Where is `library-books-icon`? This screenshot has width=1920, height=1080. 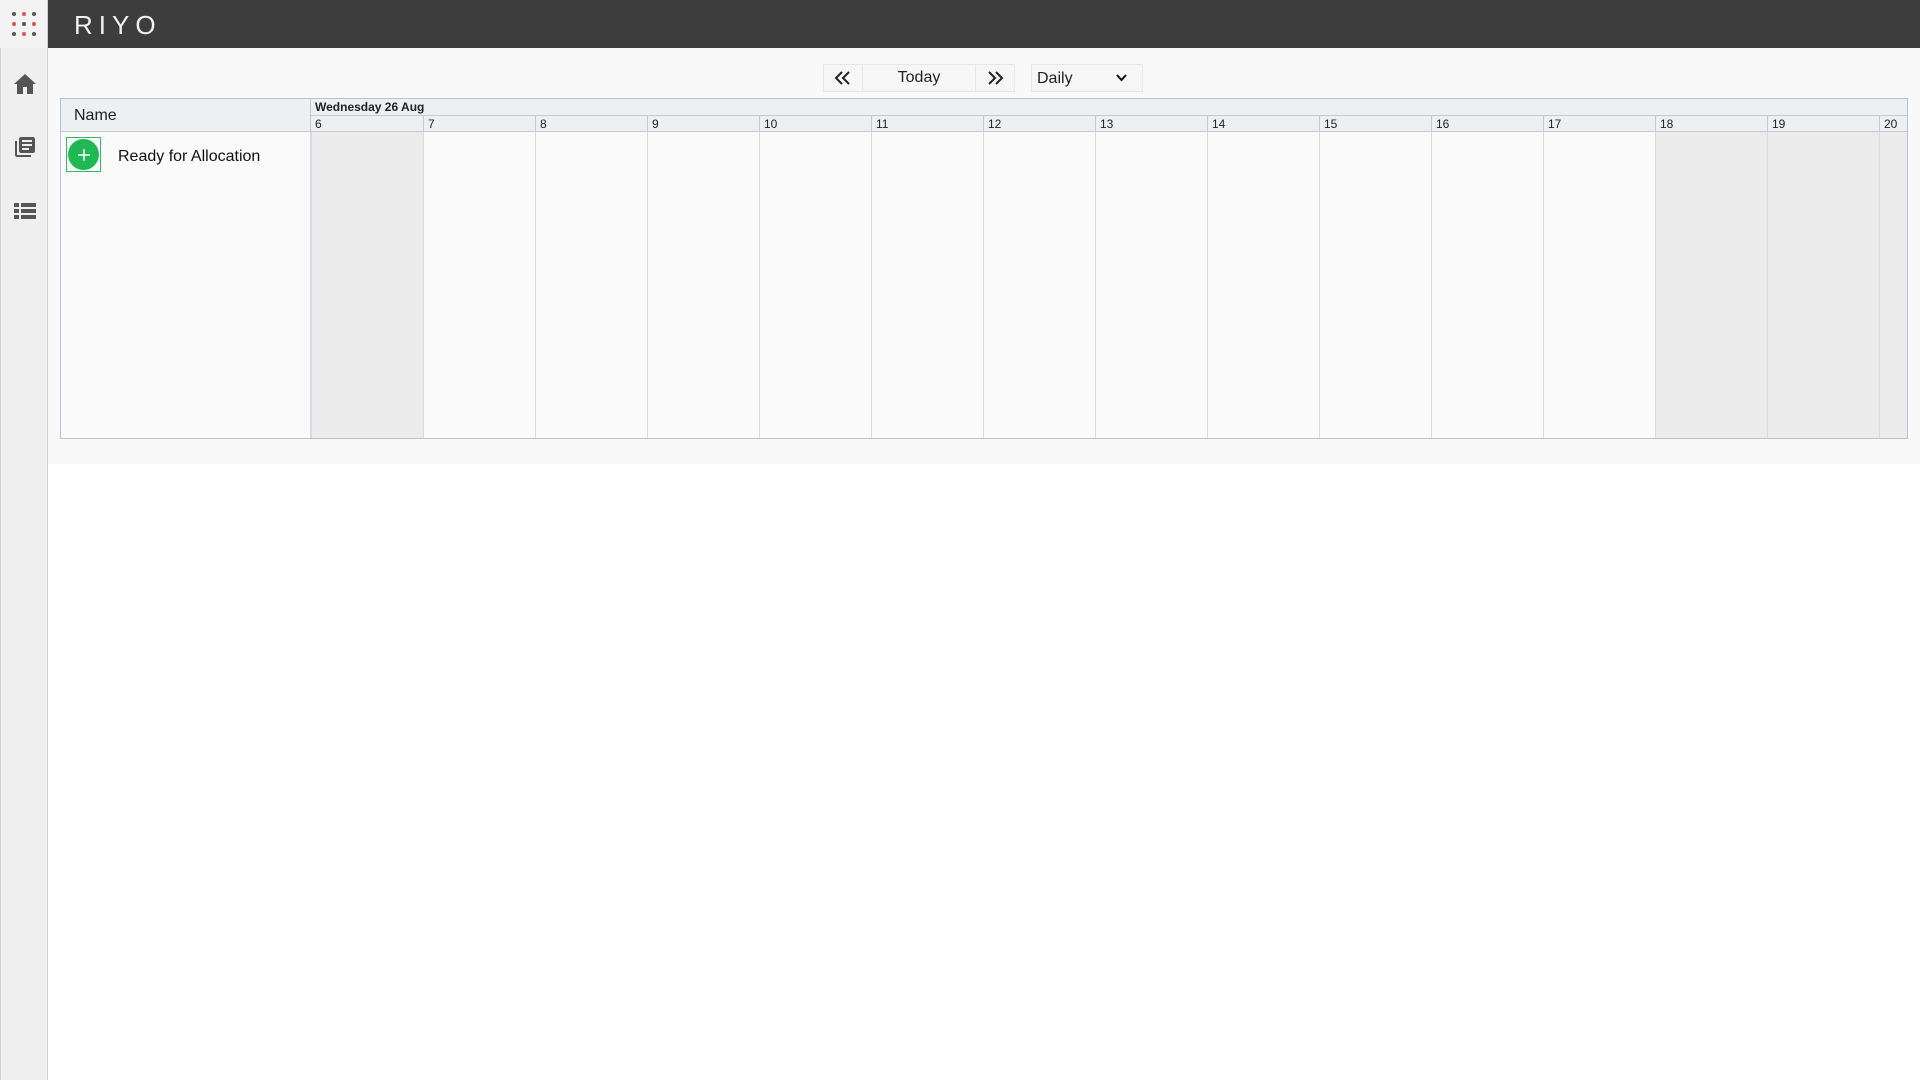 library-books-icon is located at coordinates (25, 147).